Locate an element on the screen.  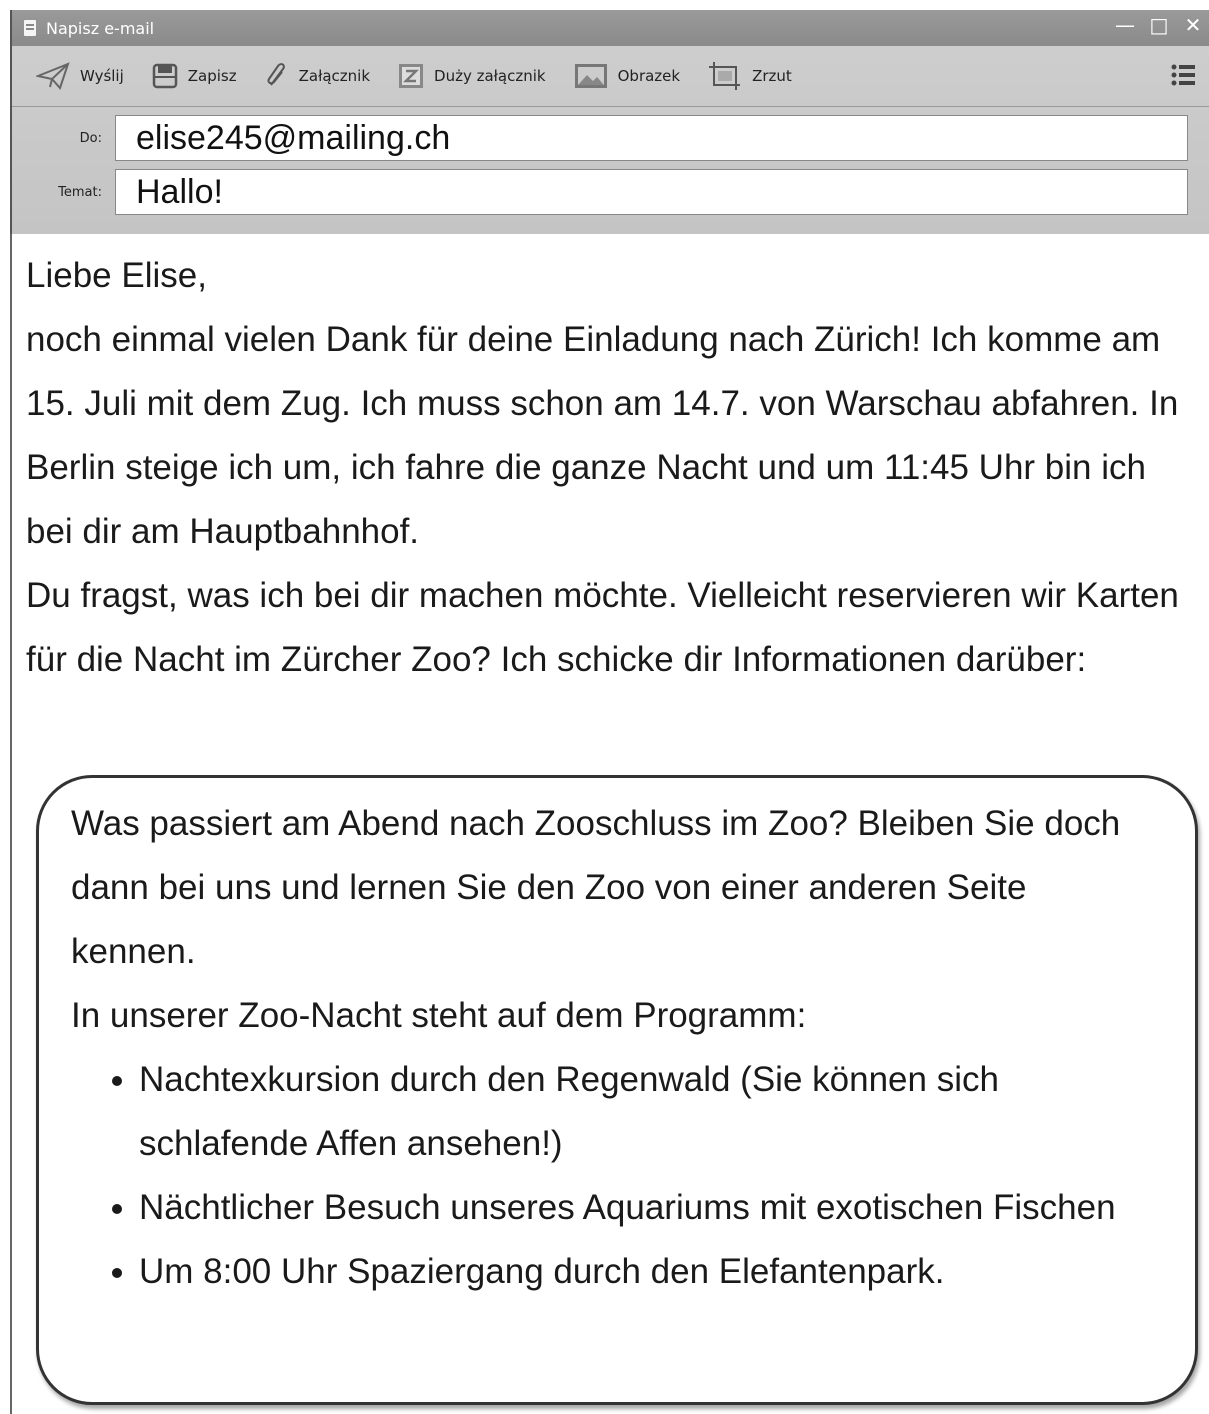
image-label: Obrazek is located at coordinates (649, 76).